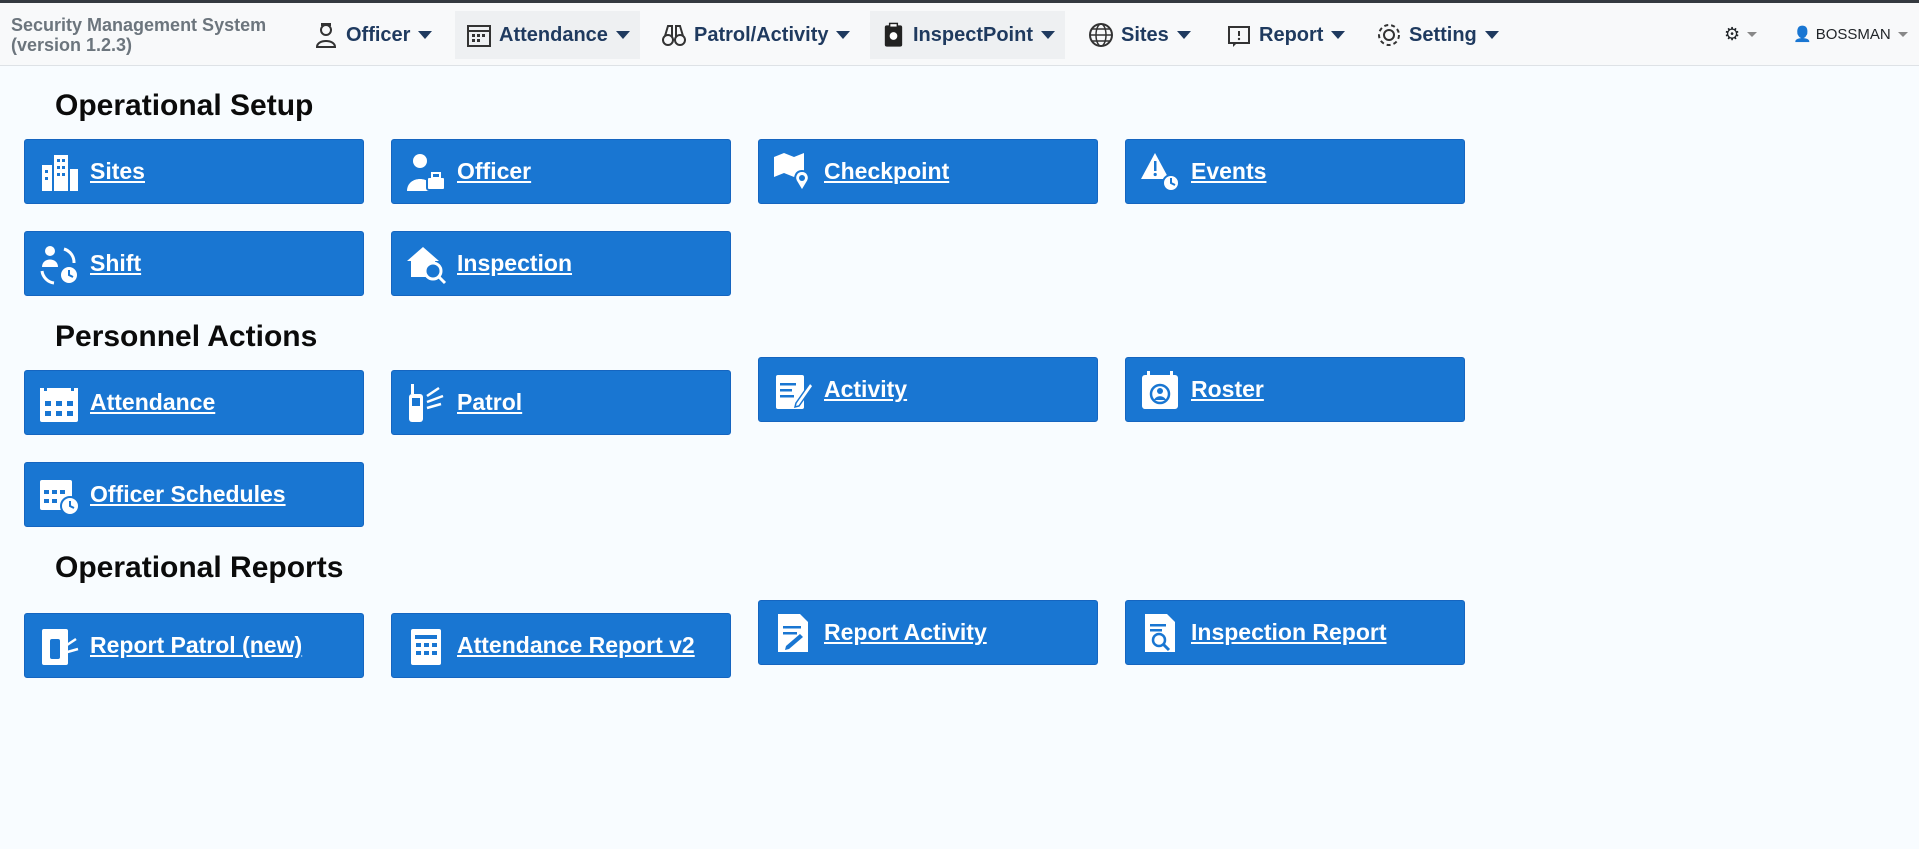  Describe the element at coordinates (117, 171) in the screenshot. I see `tile-sites-label: Sites` at that location.